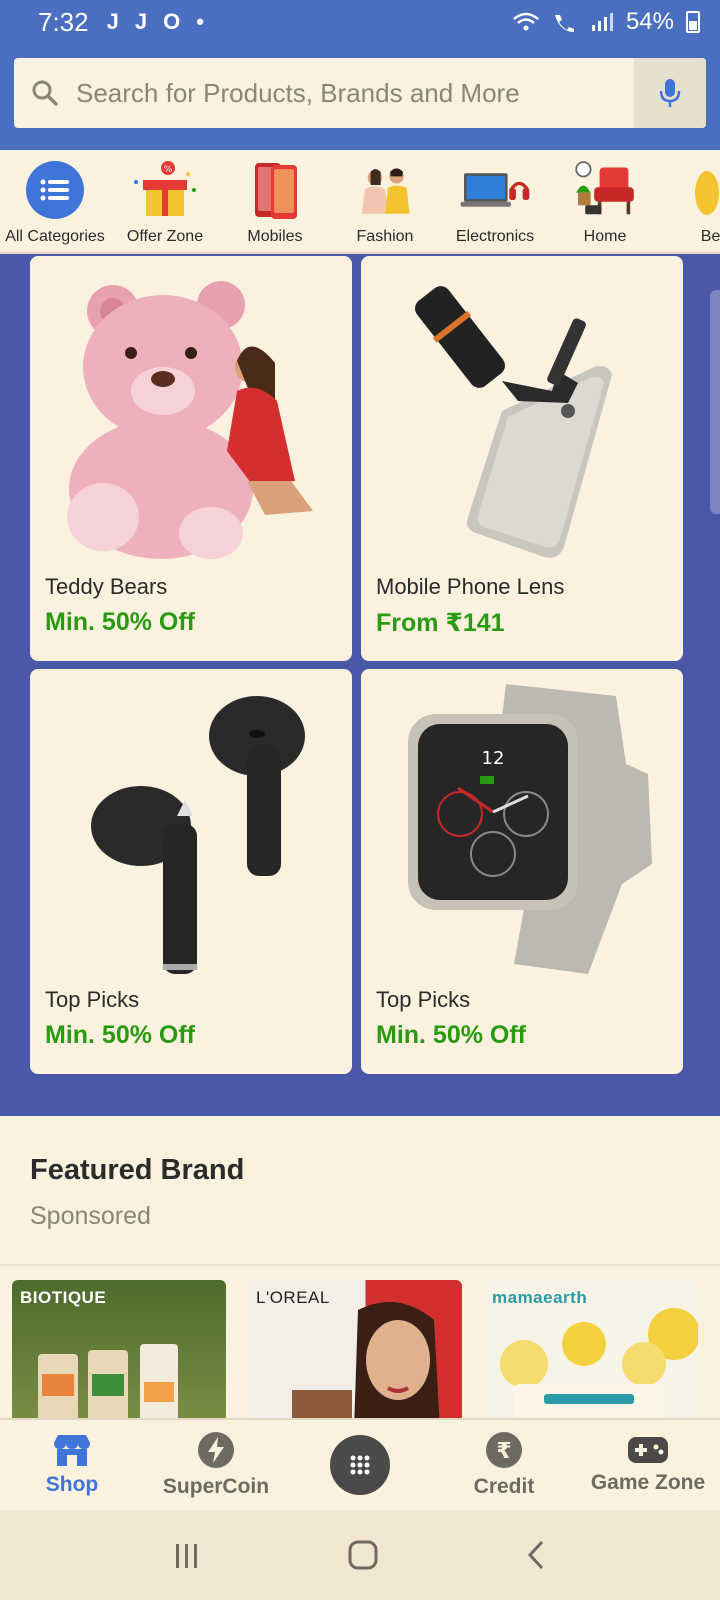 This screenshot has width=720, height=1600. What do you see at coordinates (649, 21) in the screenshot?
I see `battery-percent: 54%` at bounding box center [649, 21].